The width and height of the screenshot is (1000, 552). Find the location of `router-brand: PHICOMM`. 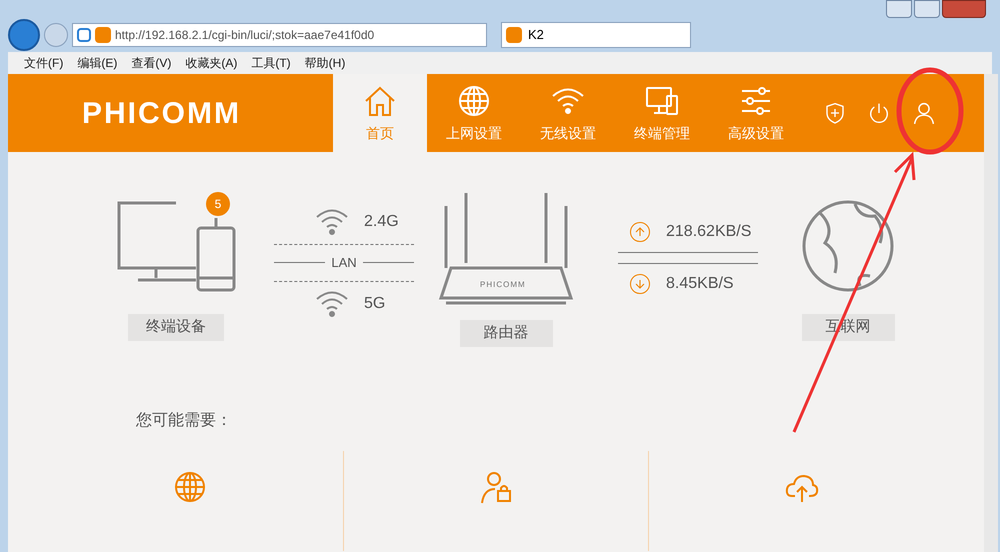

router-brand: PHICOMM is located at coordinates (503, 285).